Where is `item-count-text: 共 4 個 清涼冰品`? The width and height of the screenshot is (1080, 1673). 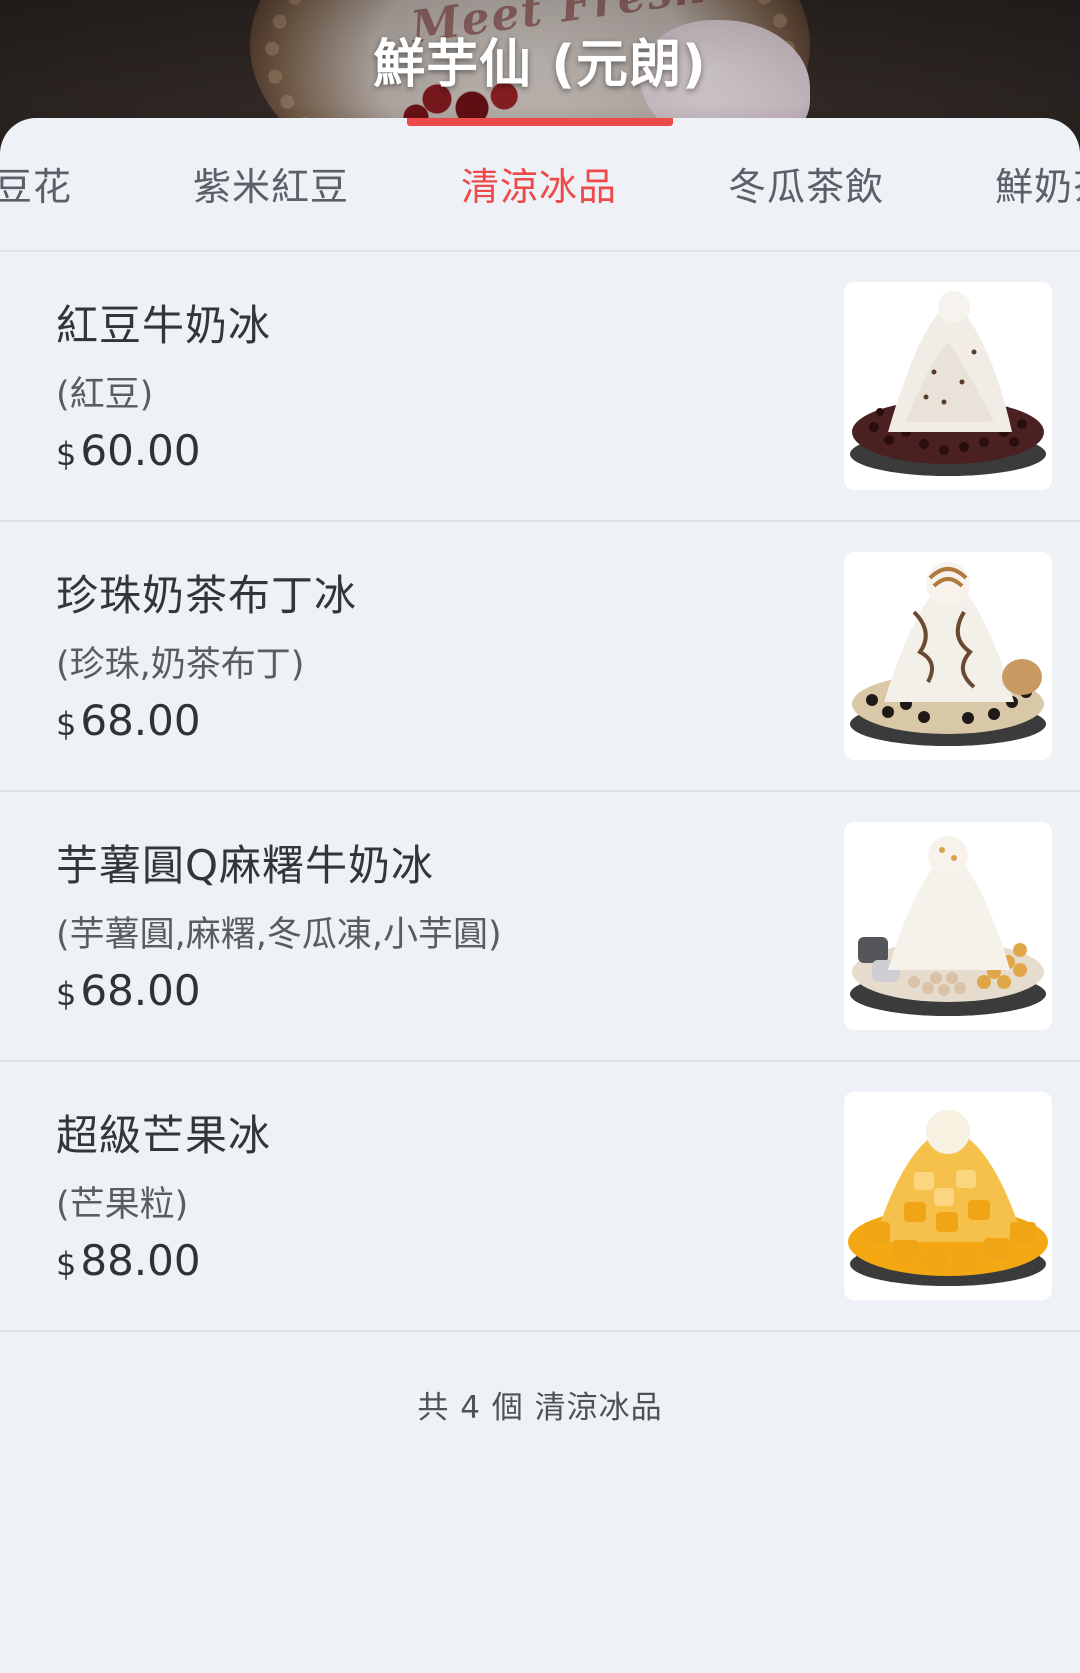 item-count-text: 共 4 個 清涼冰品 is located at coordinates (540, 1408).